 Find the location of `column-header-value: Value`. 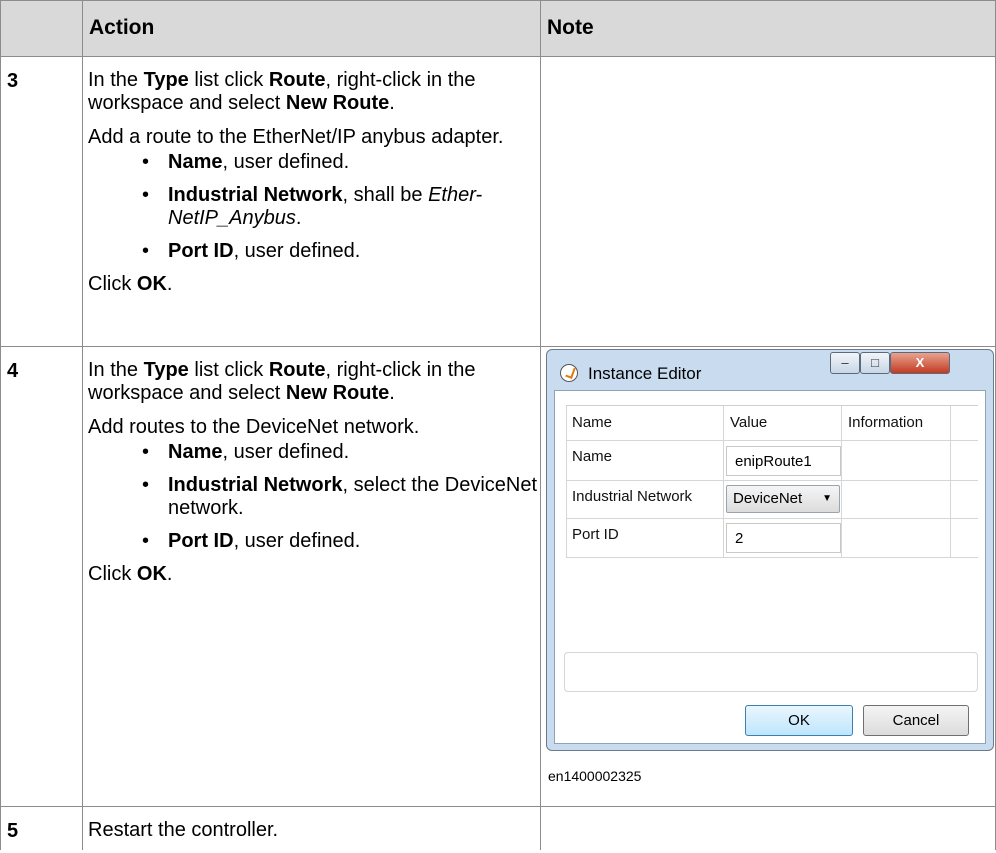

column-header-value: Value is located at coordinates (749, 422).